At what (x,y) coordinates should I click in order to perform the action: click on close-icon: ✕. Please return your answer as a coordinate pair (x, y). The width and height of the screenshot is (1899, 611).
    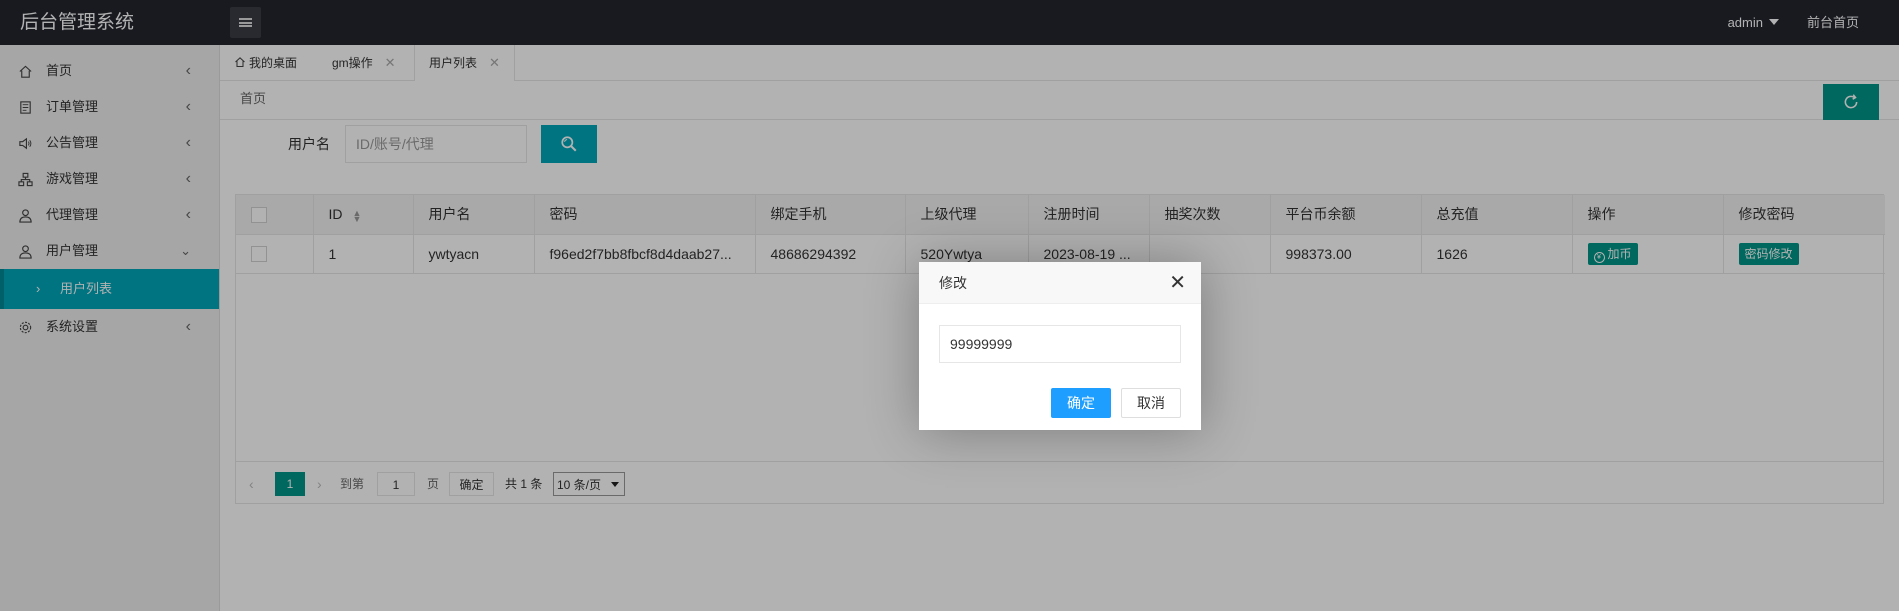
    Looking at the image, I should click on (1177, 283).